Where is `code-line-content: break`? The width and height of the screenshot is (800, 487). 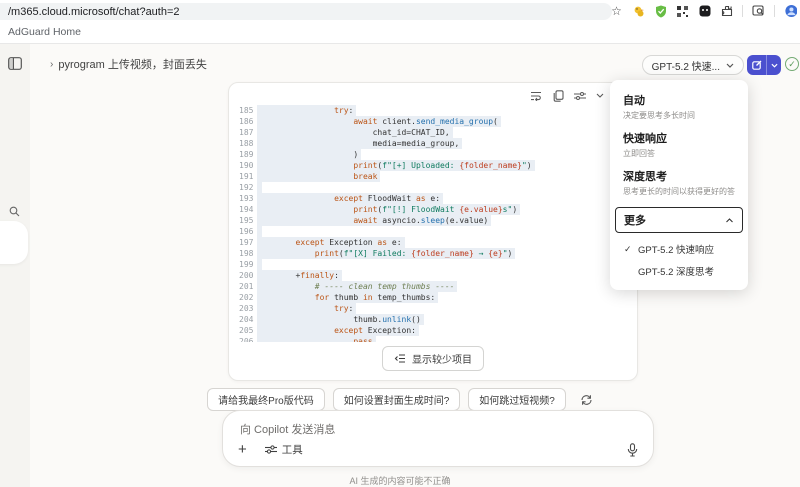
code-line-content: break is located at coordinates (319, 176).